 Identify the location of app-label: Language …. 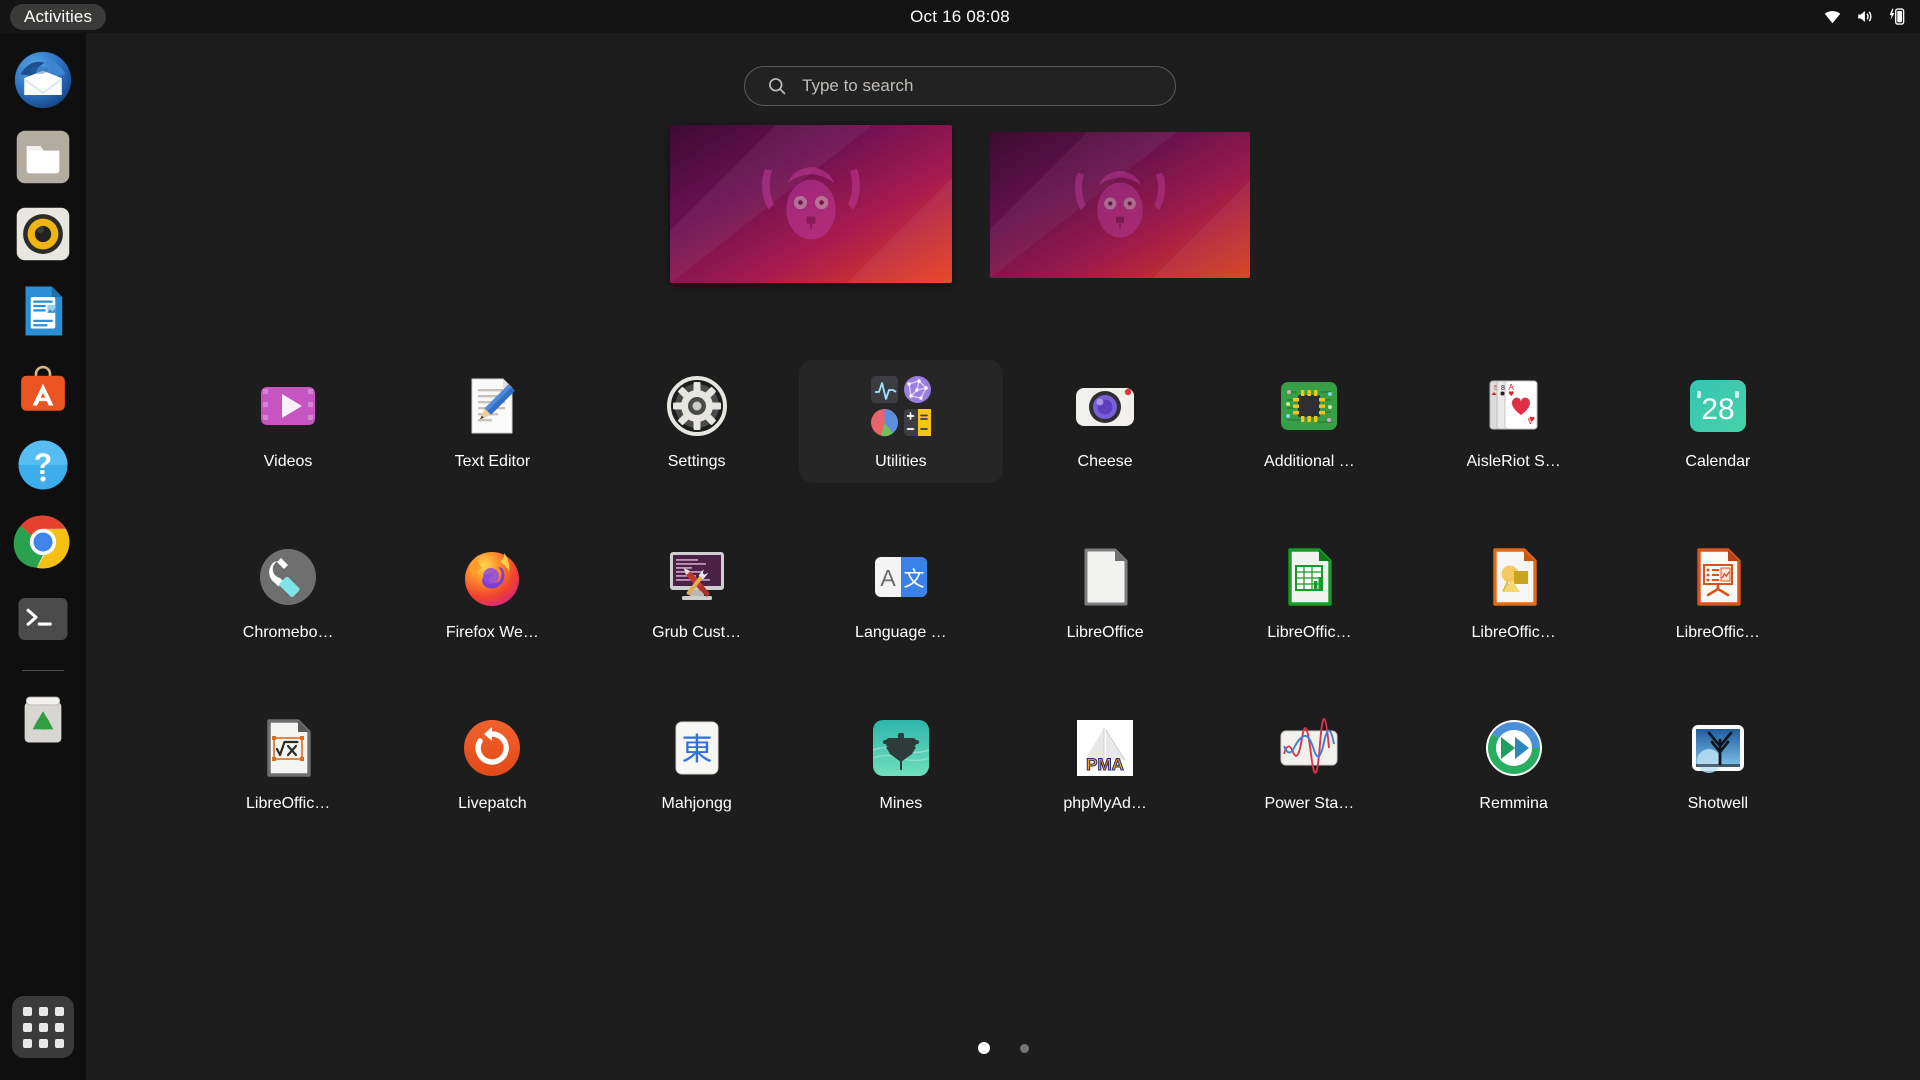
(901, 632).